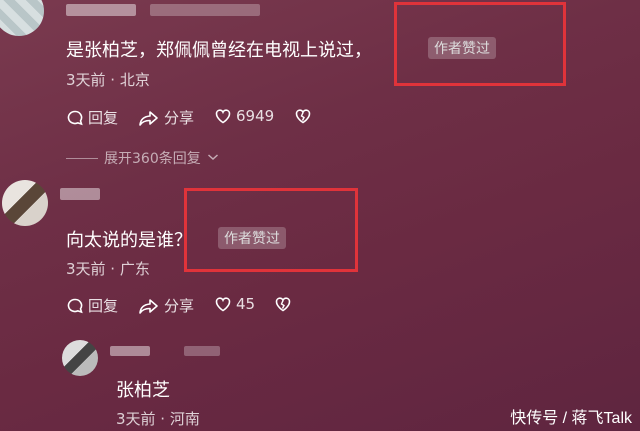 The image size is (640, 431). I want to click on divider-line, so click(82, 158).